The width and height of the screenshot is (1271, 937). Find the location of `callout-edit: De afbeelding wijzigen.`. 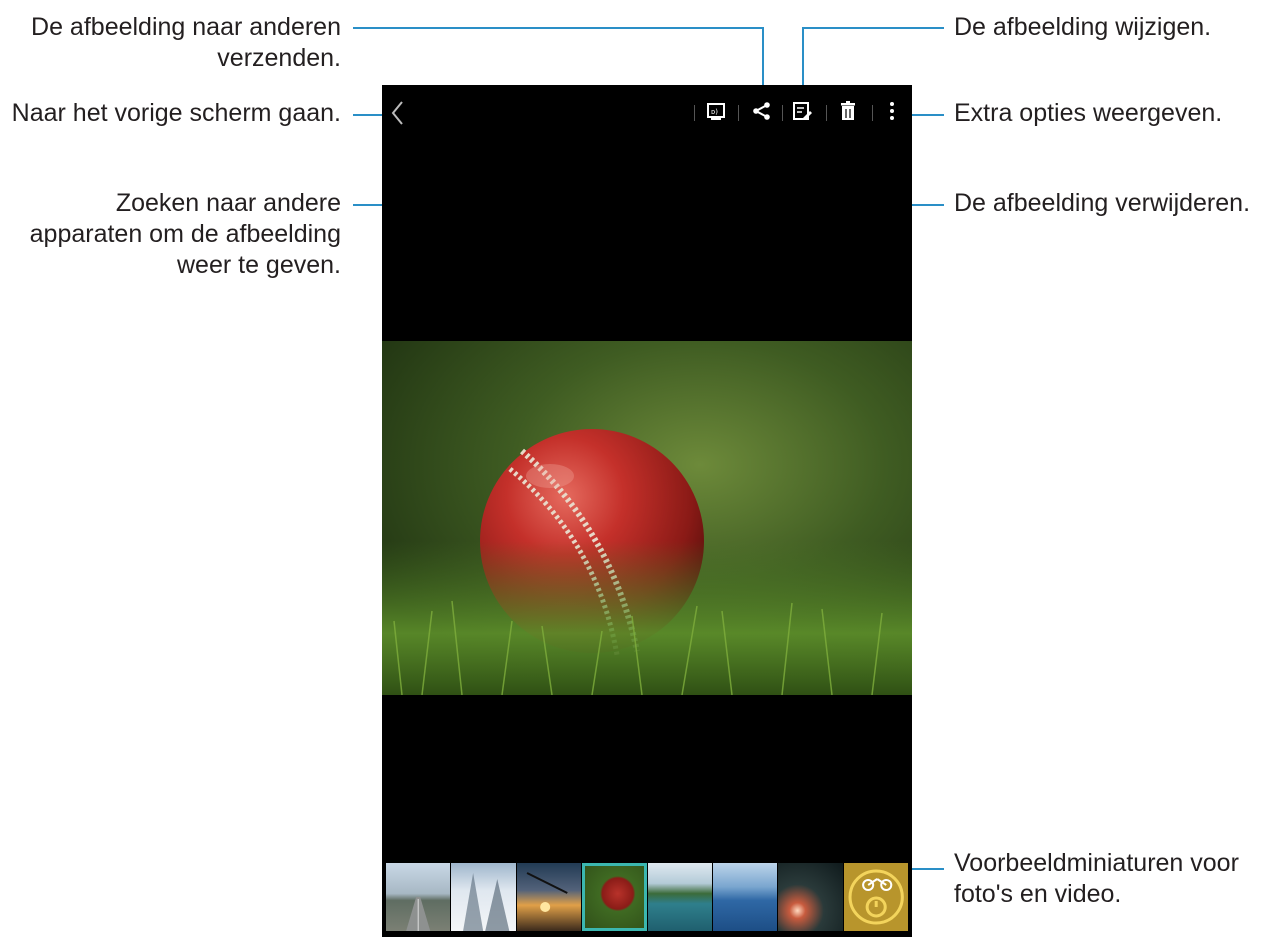

callout-edit: De afbeelding wijzigen. is located at coordinates (1083, 27).